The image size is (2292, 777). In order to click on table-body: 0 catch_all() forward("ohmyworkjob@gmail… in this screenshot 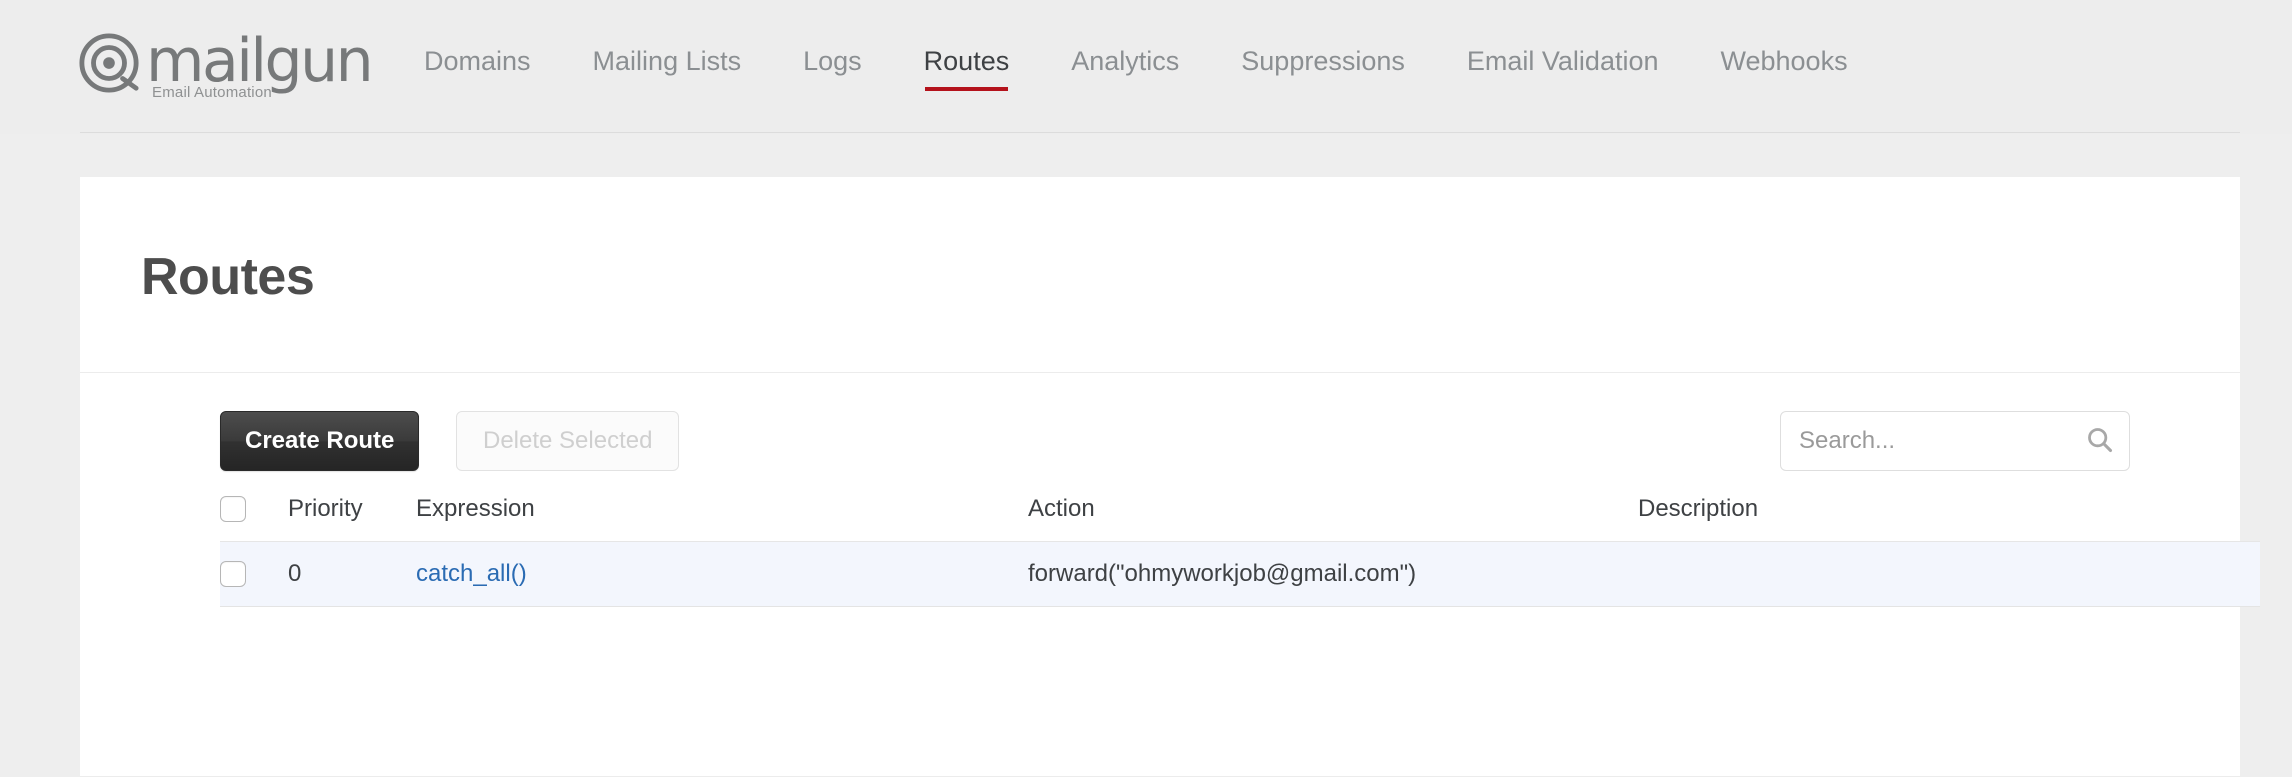, I will do `click(1240, 574)`.